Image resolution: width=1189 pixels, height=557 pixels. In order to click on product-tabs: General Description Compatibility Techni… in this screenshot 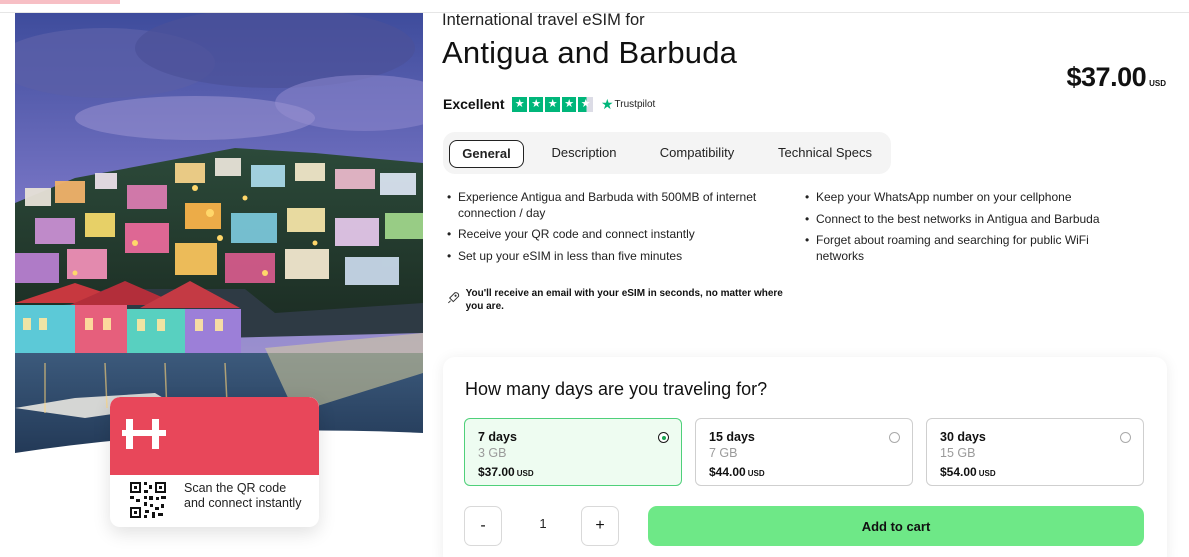, I will do `click(667, 153)`.